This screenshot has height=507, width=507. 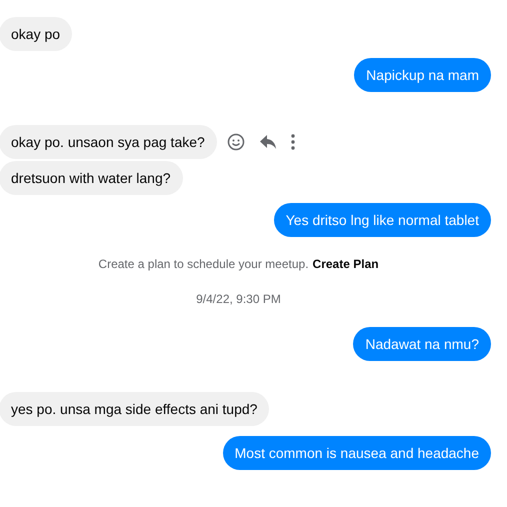 What do you see at coordinates (238, 299) in the screenshot?
I see `timestamp: 9/4/22, 9:30 PM` at bounding box center [238, 299].